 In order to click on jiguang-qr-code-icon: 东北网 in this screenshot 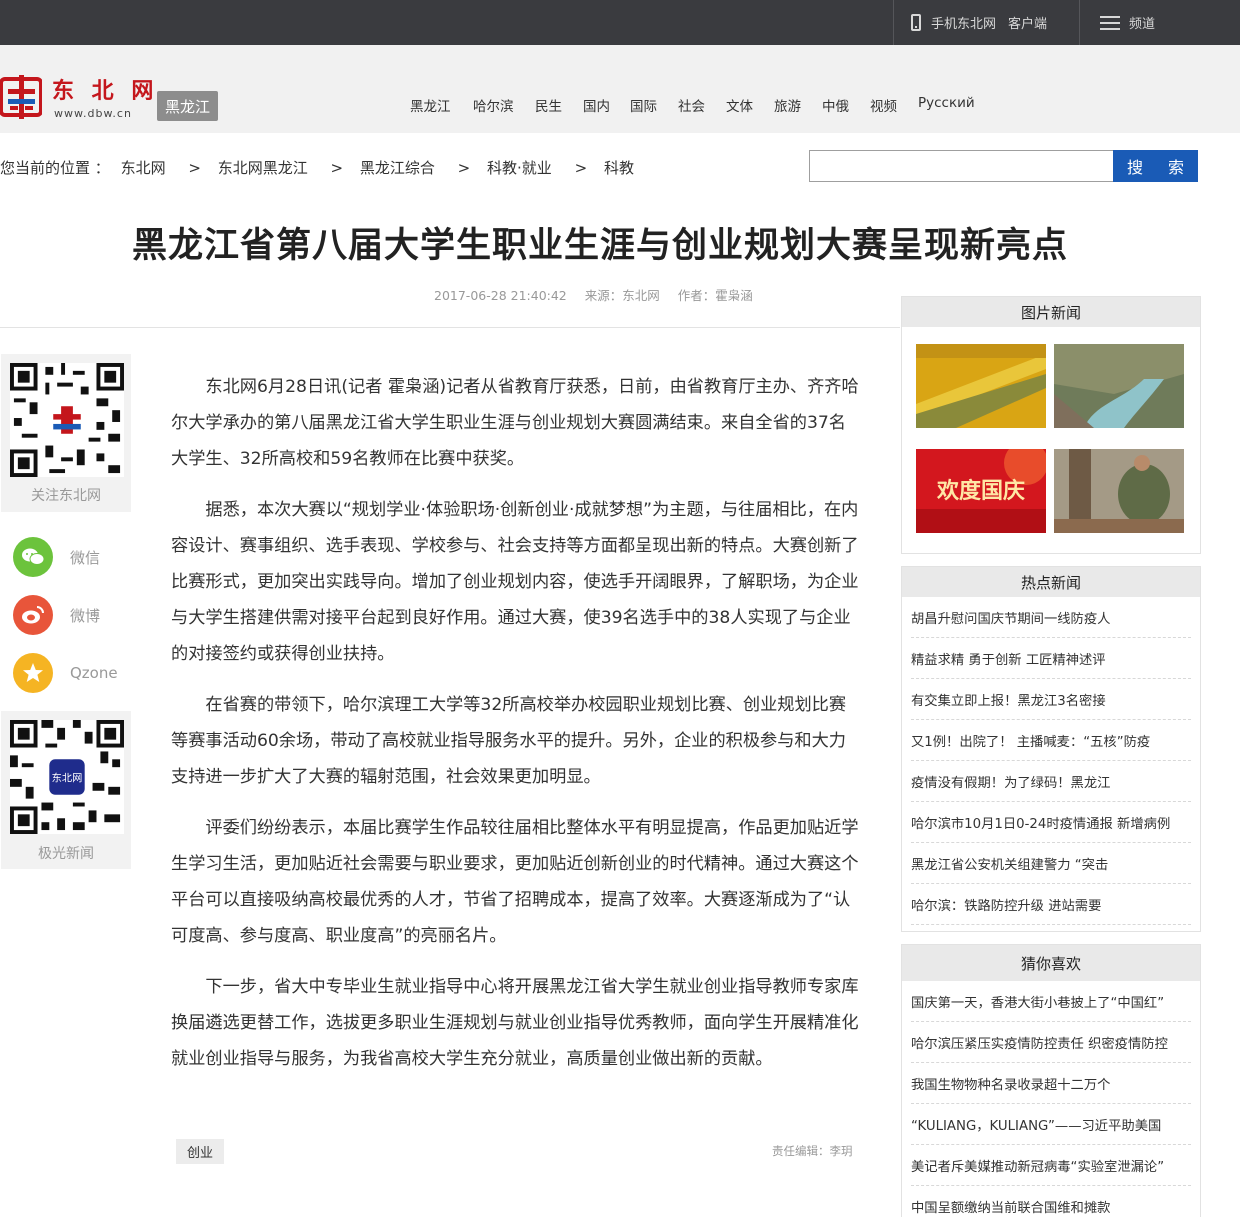, I will do `click(67, 777)`.